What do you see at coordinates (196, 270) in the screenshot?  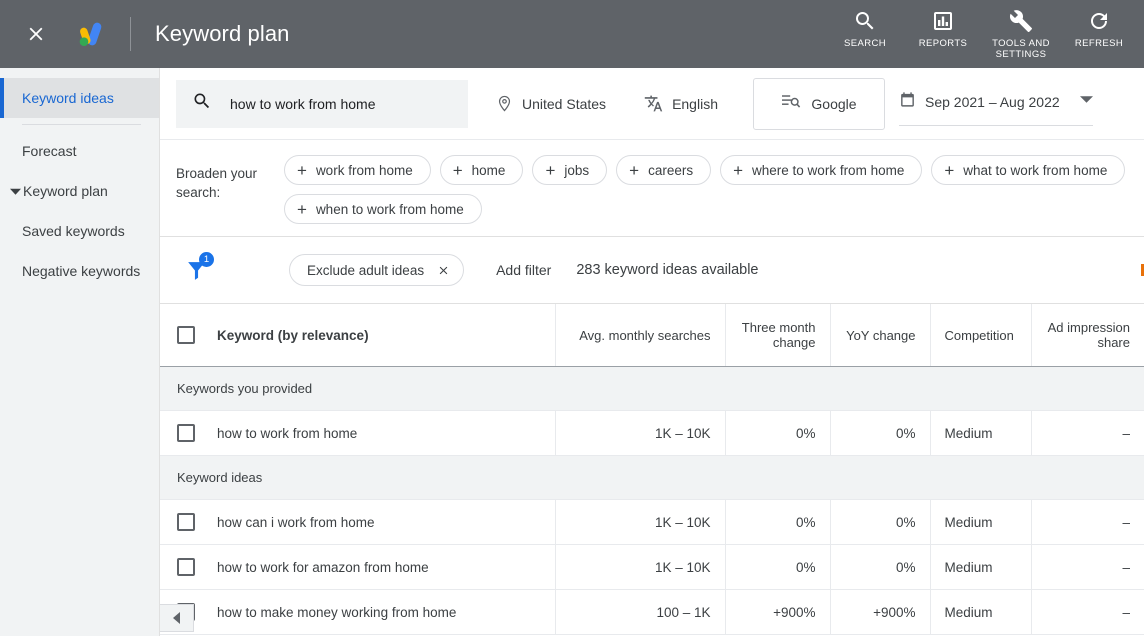 I see `filter-button: 1` at bounding box center [196, 270].